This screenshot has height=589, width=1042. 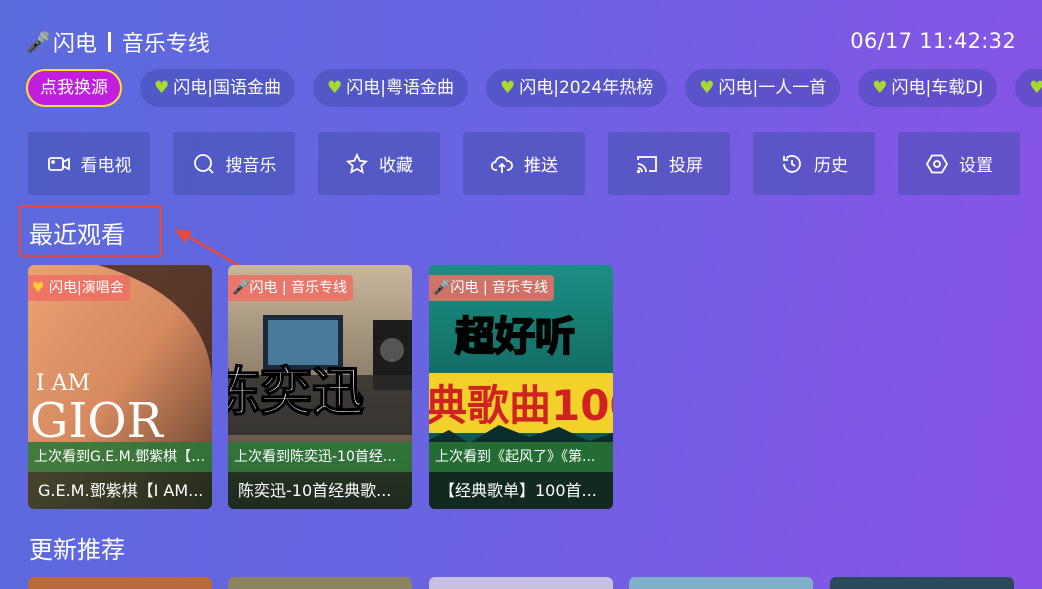 I want to click on app-channel: 音乐专线, so click(x=165, y=44).